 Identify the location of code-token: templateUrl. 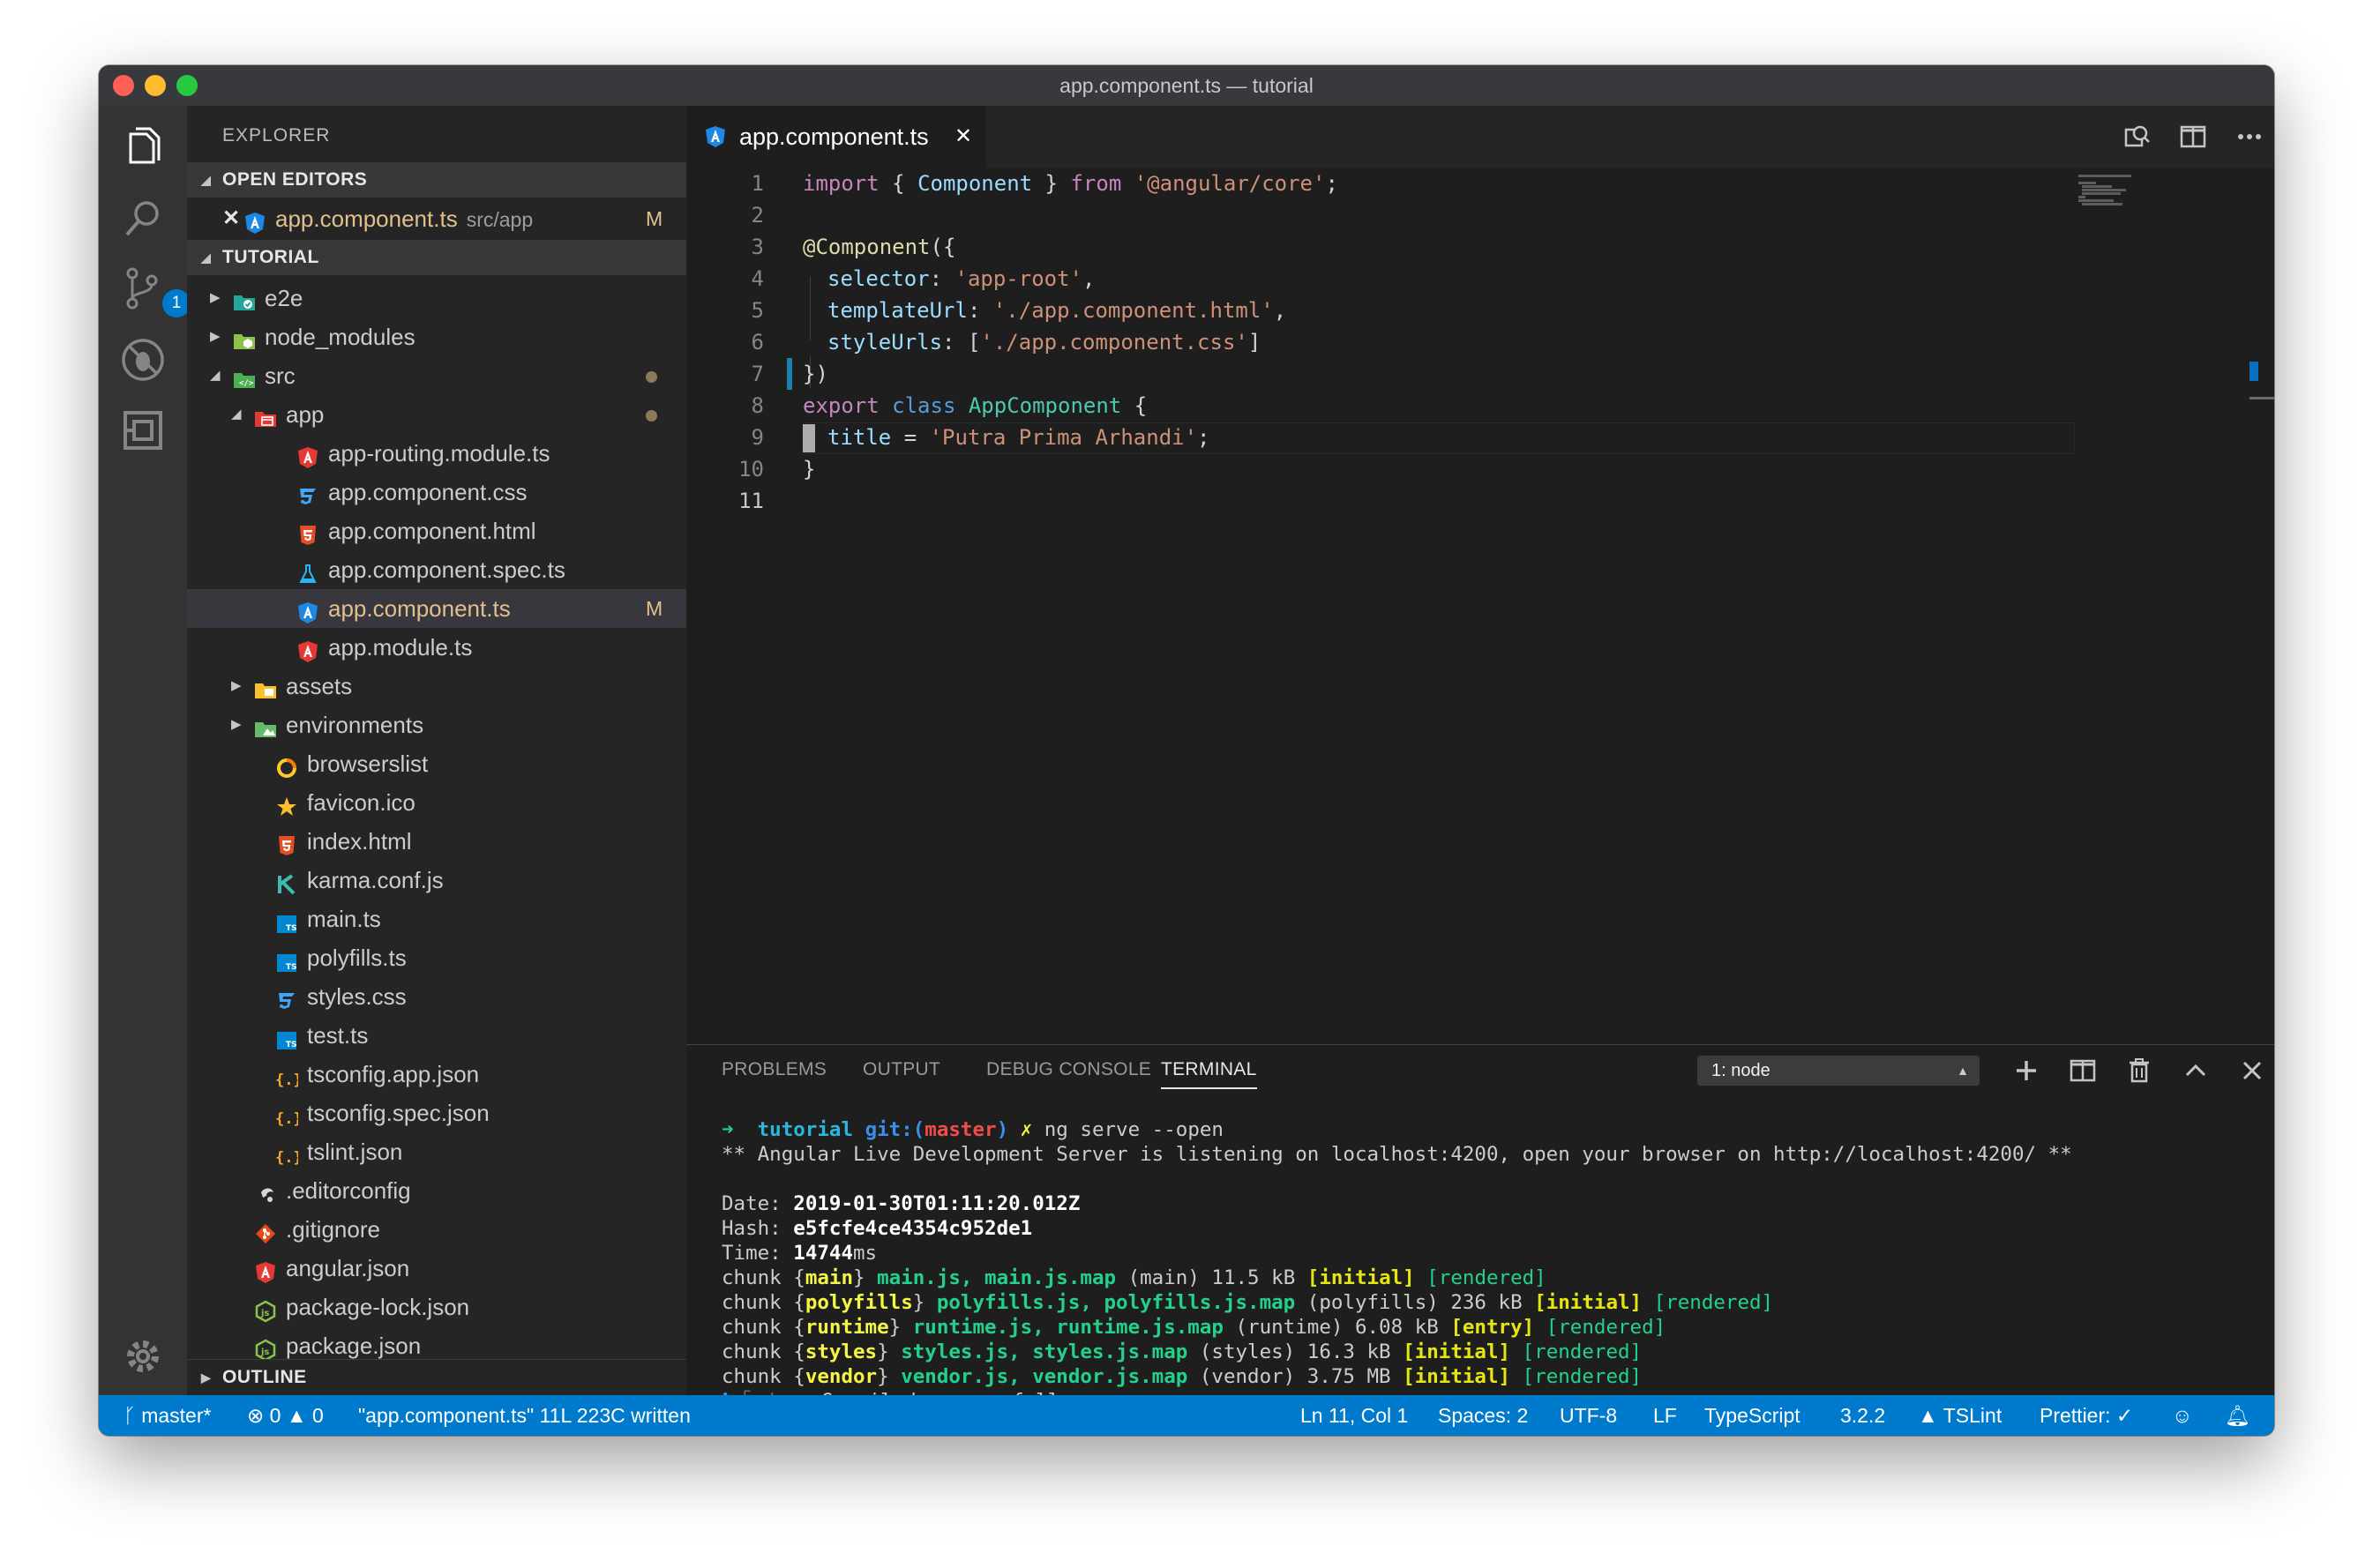
(897, 310).